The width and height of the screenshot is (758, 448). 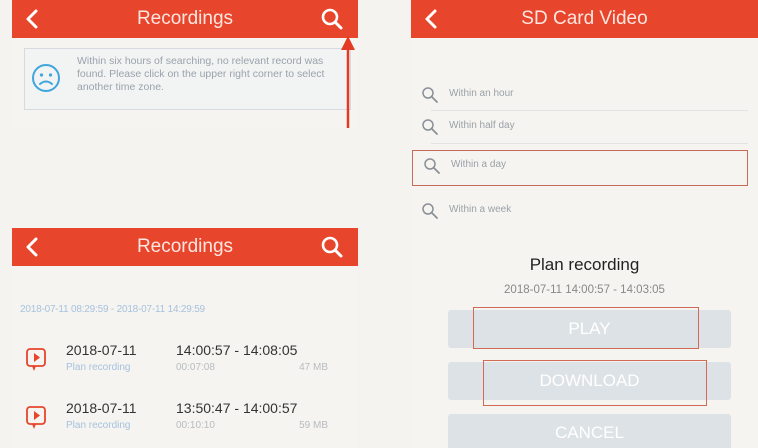 What do you see at coordinates (581, 95) in the screenshot?
I see `option-within-an-hour: Within an hour` at bounding box center [581, 95].